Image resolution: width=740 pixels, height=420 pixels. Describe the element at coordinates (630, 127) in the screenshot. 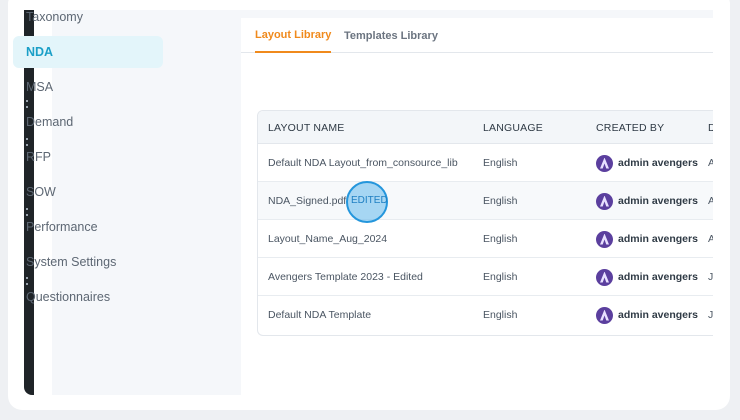

I see `column-header-created-by: CREATED BY` at that location.